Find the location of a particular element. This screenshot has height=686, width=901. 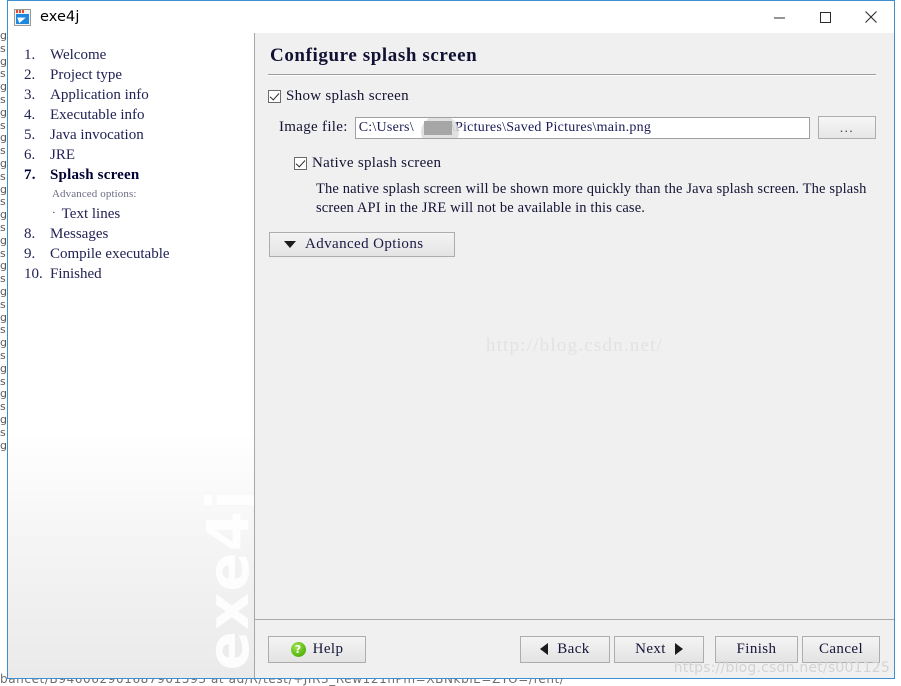

arrow-left-icon is located at coordinates (544, 649).